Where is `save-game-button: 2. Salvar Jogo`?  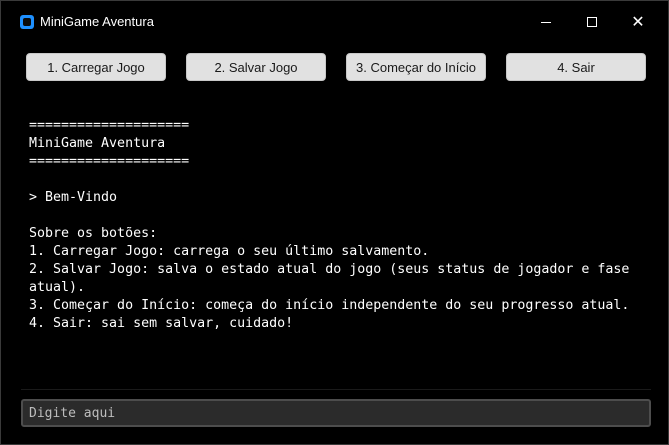
save-game-button: 2. Salvar Jogo is located at coordinates (256, 67).